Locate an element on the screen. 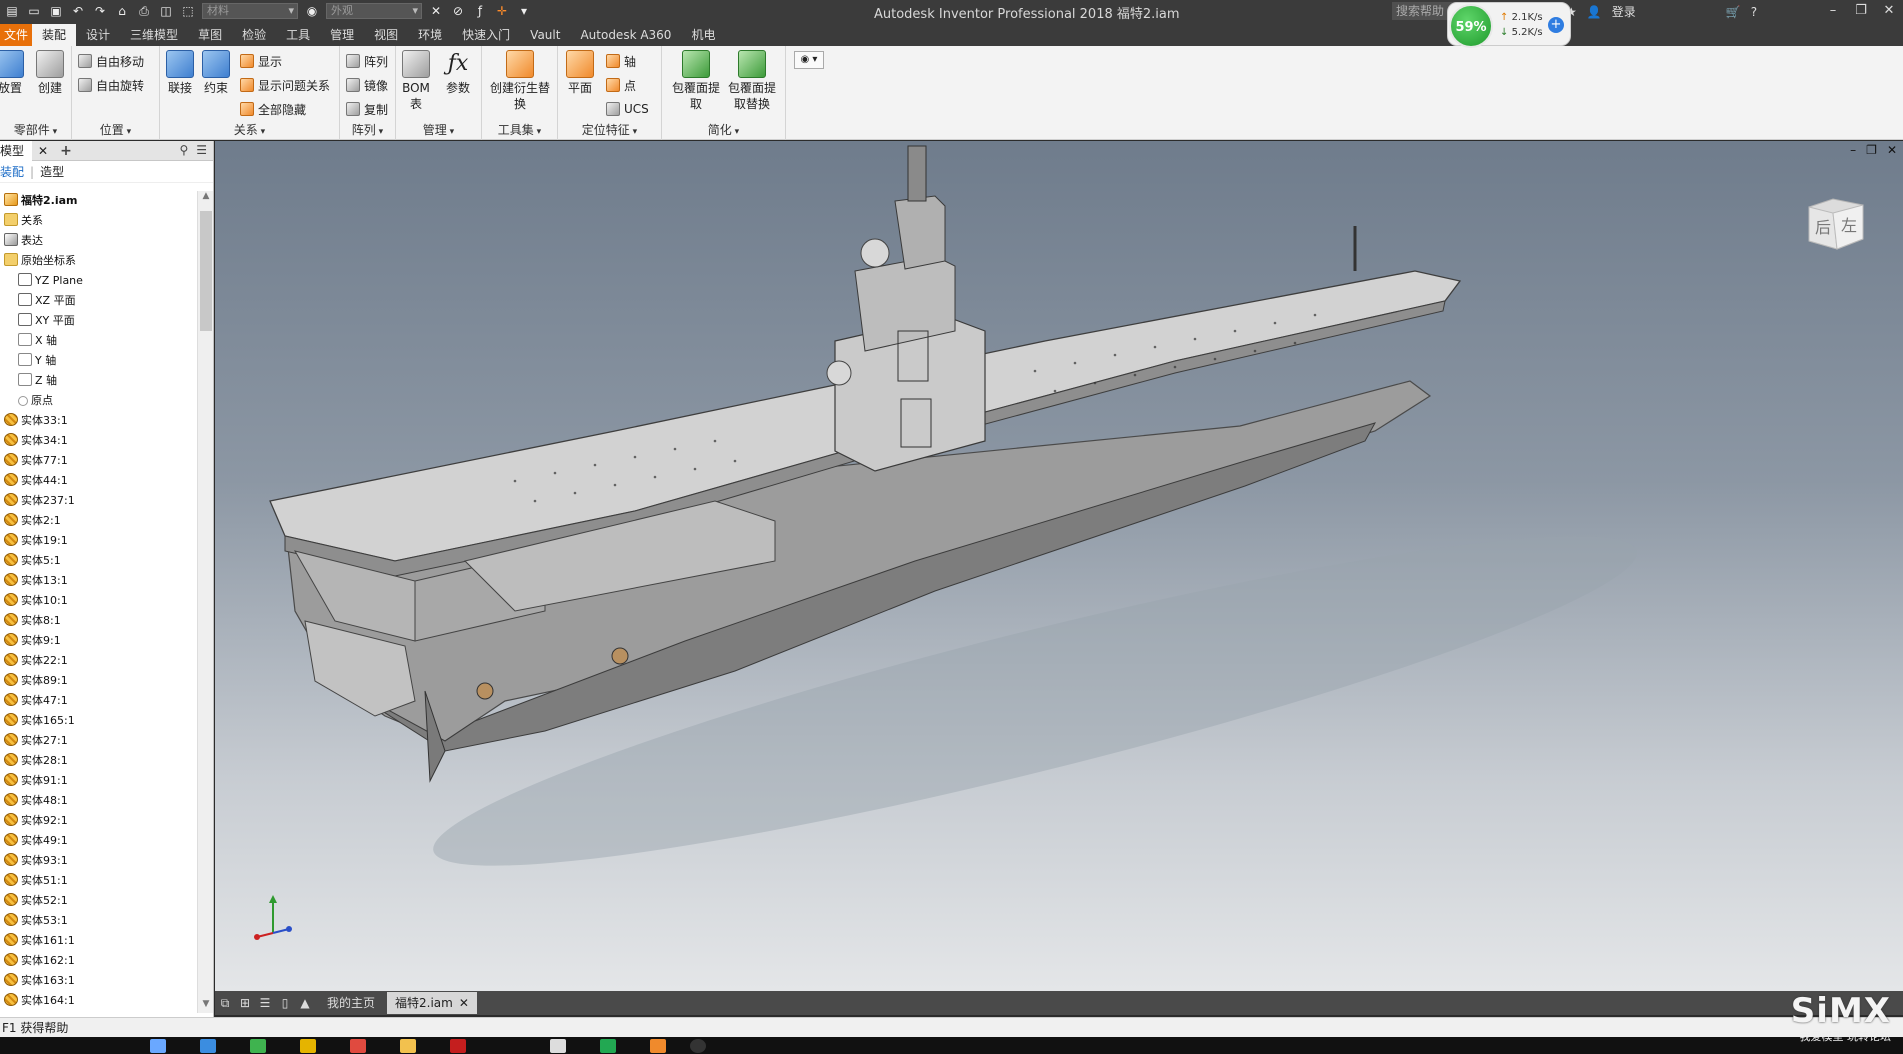 The height and width of the screenshot is (1054, 1903). group-title-relationships: 关系 is located at coordinates (249, 129).